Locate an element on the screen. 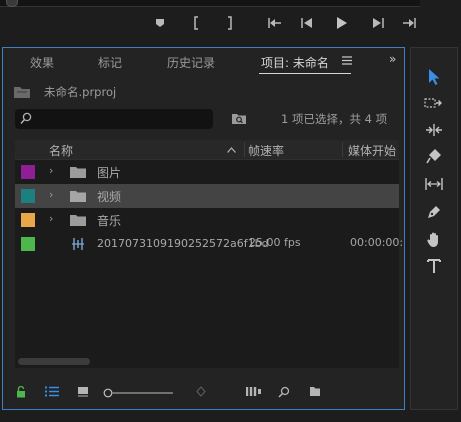  go-to-in-icon is located at coordinates (274, 23).